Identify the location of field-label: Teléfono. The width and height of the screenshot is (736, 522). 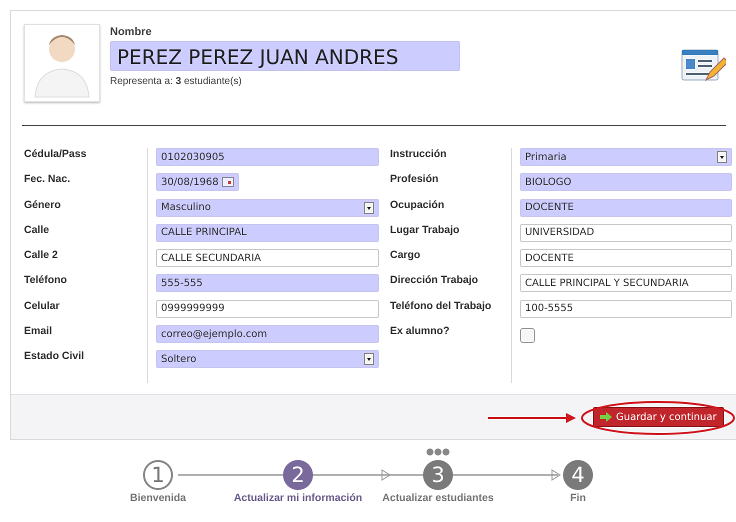
(46, 281).